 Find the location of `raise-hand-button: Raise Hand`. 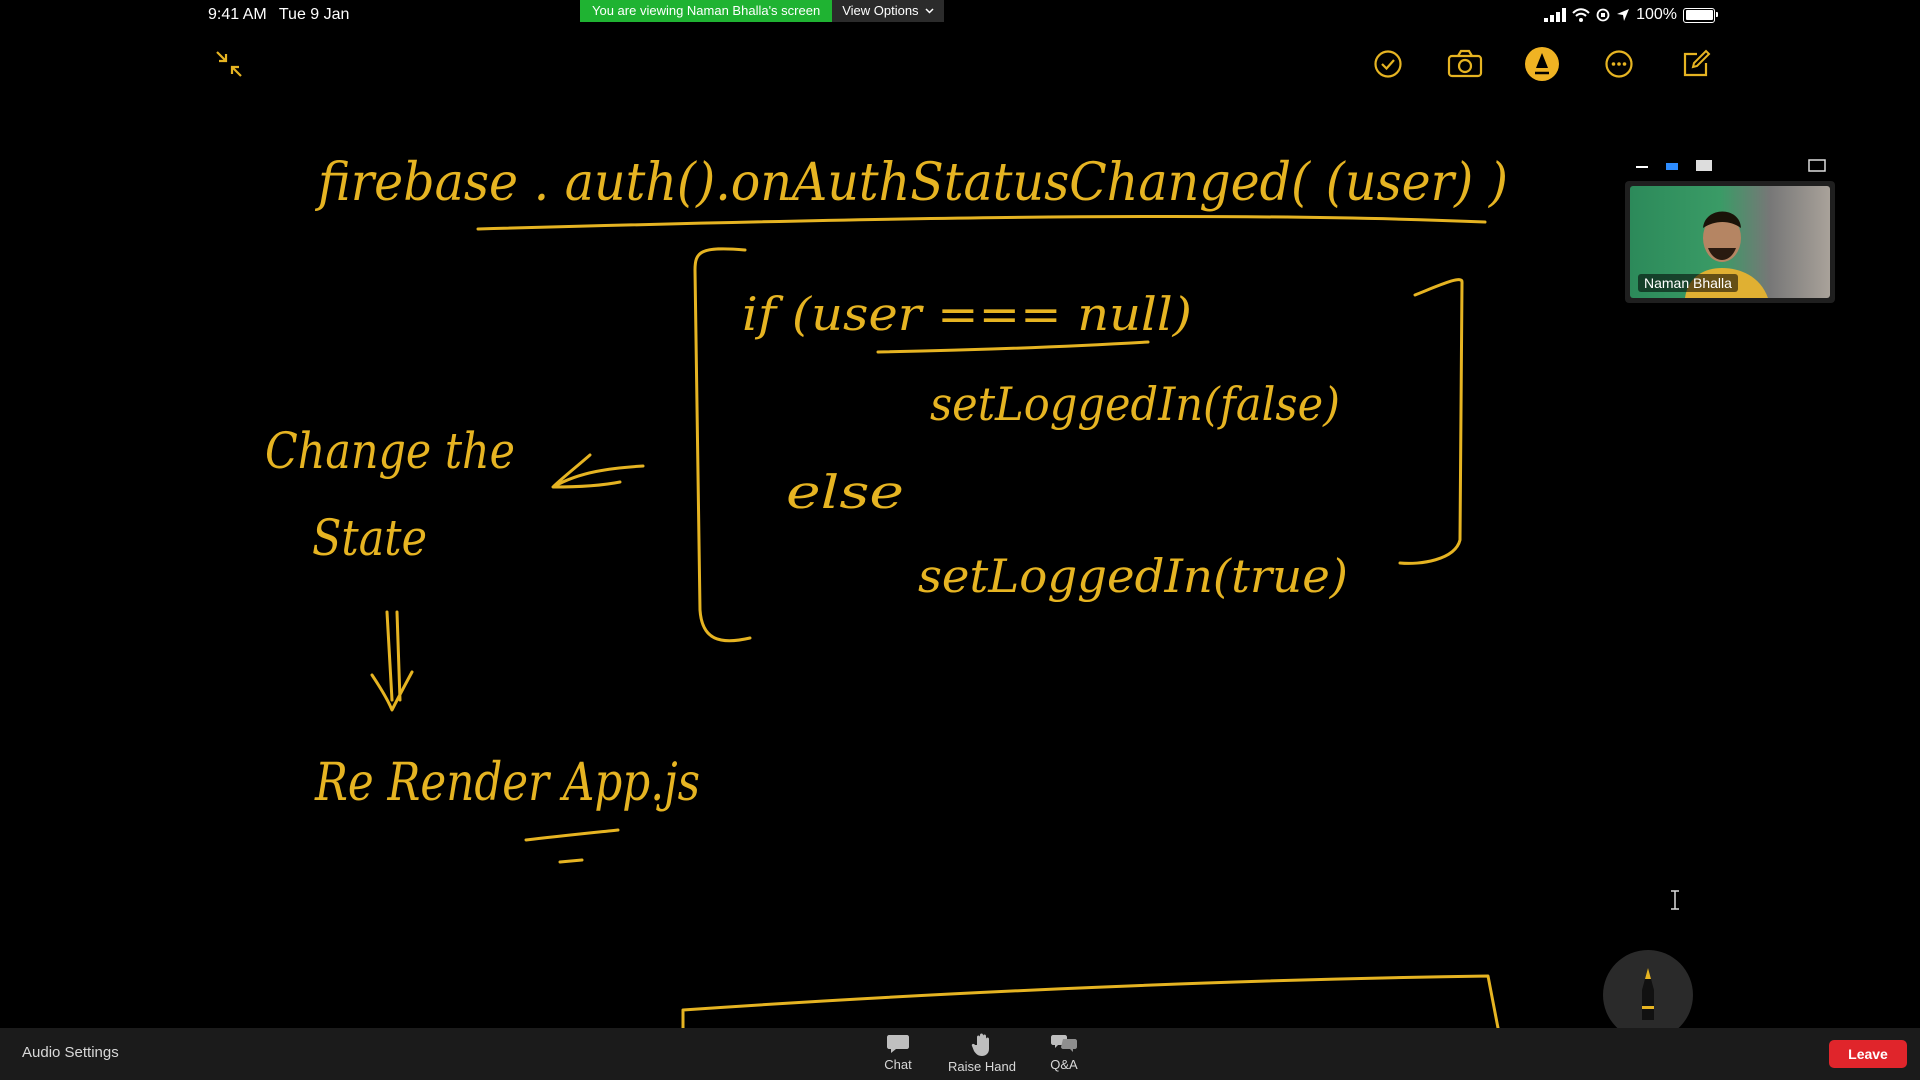

raise-hand-button: Raise Hand is located at coordinates (982, 1053).